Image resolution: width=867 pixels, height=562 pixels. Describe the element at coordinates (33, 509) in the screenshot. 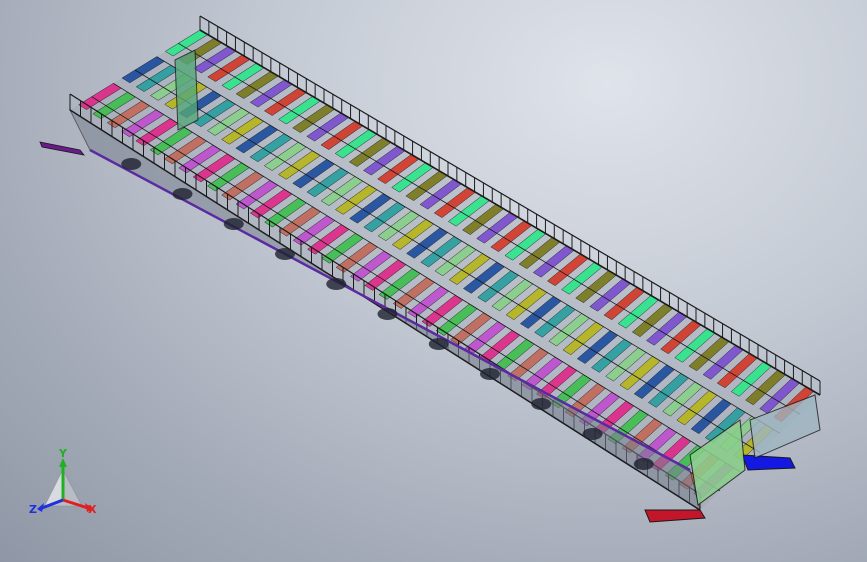

I see `z-axis-label: Z` at that location.